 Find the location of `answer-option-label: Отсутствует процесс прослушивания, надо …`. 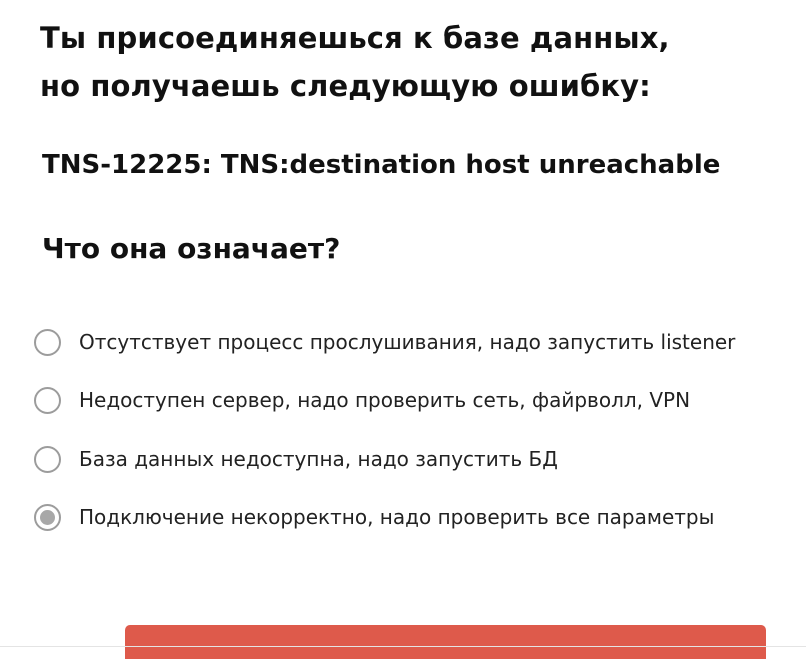

answer-option-label: Отсутствует процесс прослушивания, надо … is located at coordinates (407, 342).